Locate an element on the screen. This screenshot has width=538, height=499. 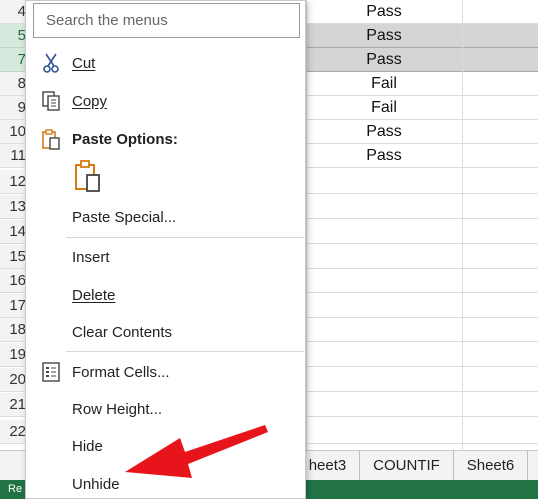
menu-item-insert: Insert is located at coordinates (165, 257).